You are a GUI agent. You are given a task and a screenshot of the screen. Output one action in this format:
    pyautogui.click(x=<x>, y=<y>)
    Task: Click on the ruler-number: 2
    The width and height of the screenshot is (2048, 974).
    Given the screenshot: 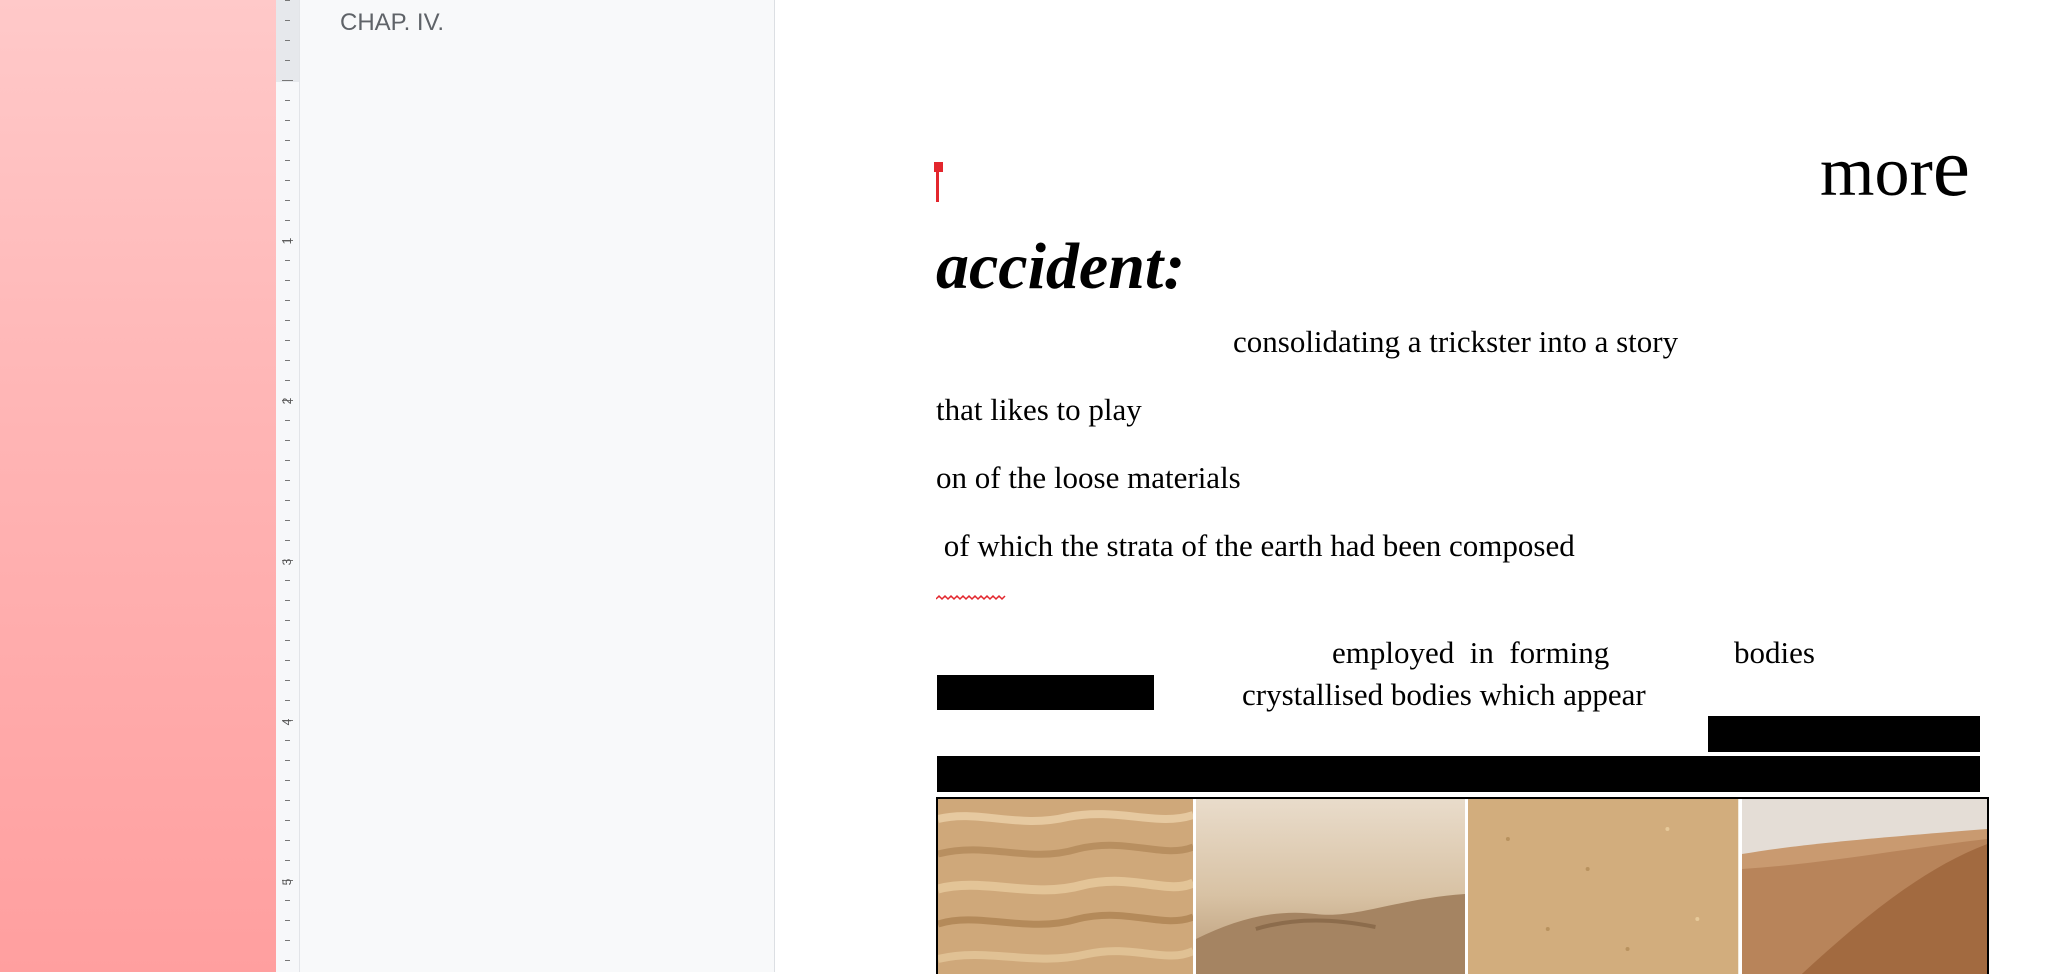 What is the action you would take?
    pyautogui.click(x=287, y=401)
    